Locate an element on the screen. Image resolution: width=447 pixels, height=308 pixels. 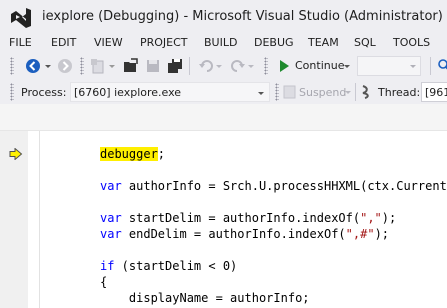
line-margin-divider is located at coordinates (39, 219).